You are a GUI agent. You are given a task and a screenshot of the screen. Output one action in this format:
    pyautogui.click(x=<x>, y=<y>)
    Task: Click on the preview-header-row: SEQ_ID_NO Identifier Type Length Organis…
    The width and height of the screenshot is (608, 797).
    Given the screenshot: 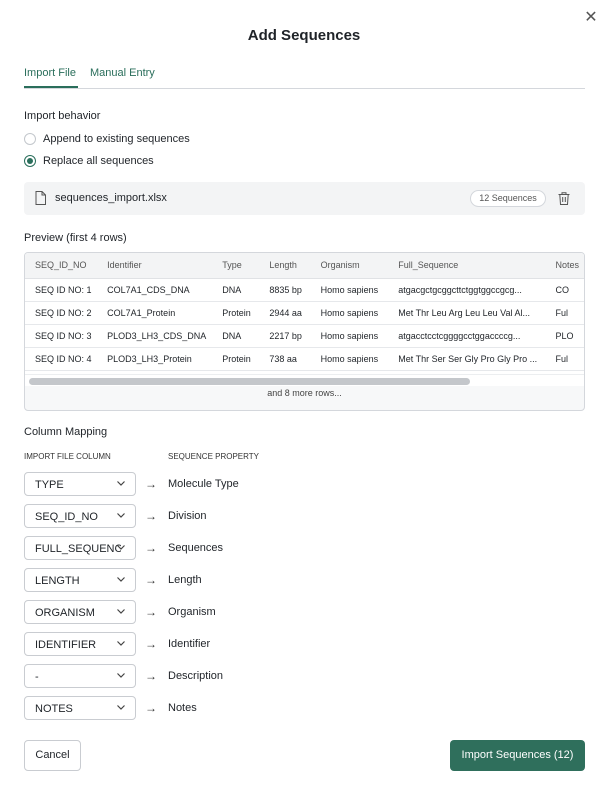 What is the action you would take?
    pyautogui.click(x=304, y=266)
    